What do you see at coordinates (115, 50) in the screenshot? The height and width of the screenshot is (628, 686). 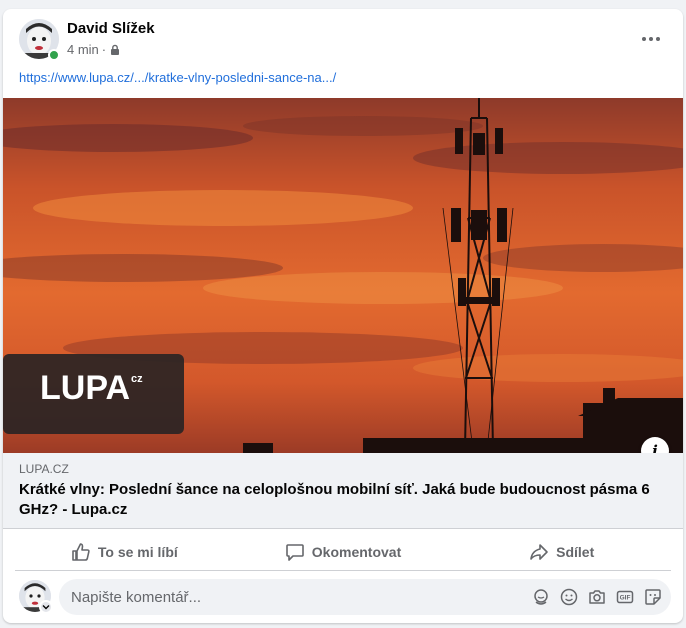 I see `lock-icon` at bounding box center [115, 50].